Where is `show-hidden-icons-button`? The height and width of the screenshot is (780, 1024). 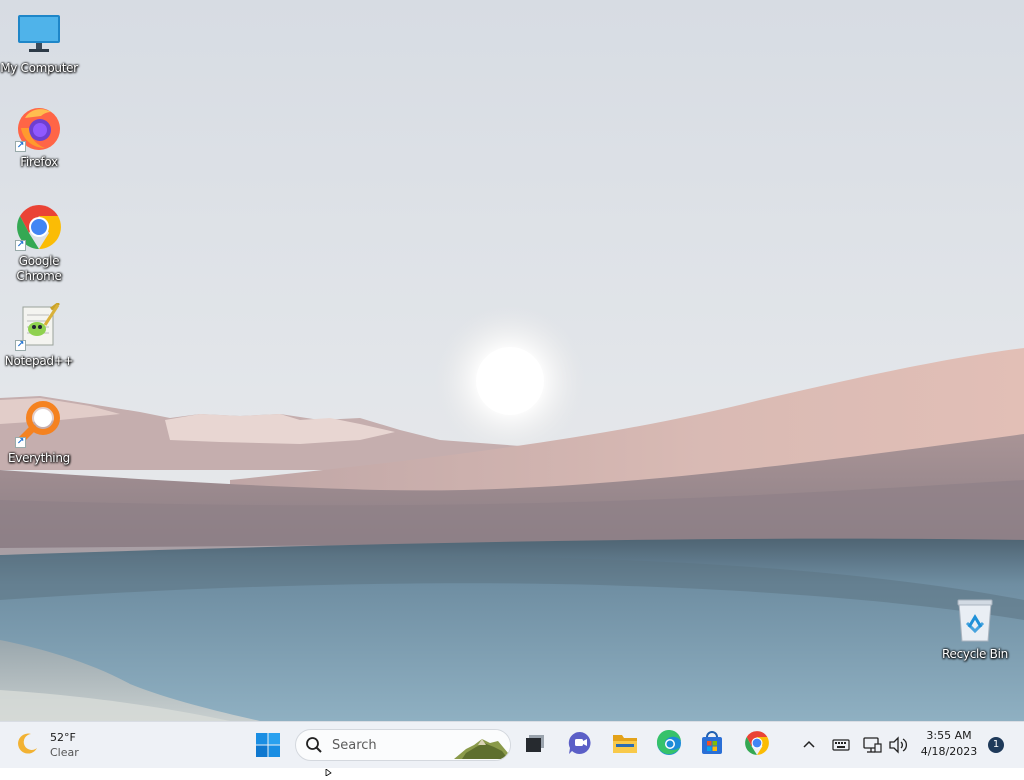
show-hidden-icons-button is located at coordinates (809, 745).